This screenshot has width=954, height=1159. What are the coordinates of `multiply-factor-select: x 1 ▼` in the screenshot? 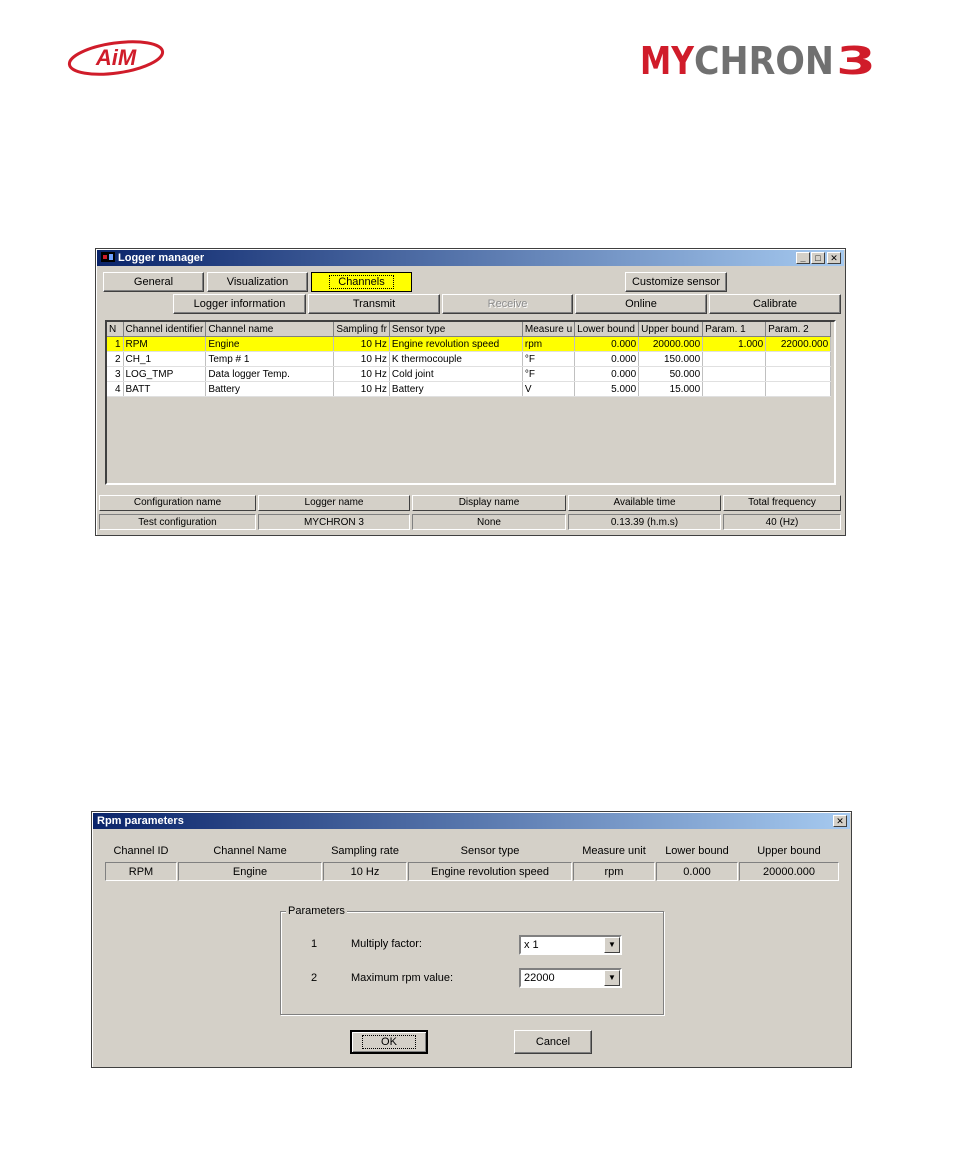 It's located at (570, 945).